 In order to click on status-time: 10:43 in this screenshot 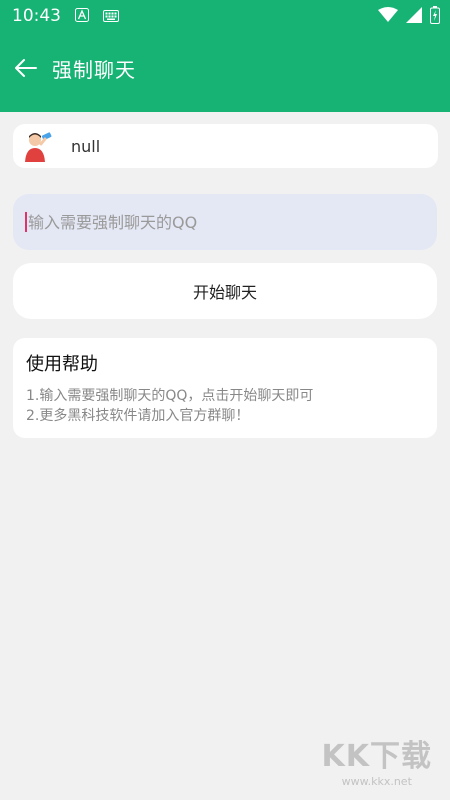, I will do `click(36, 16)`.